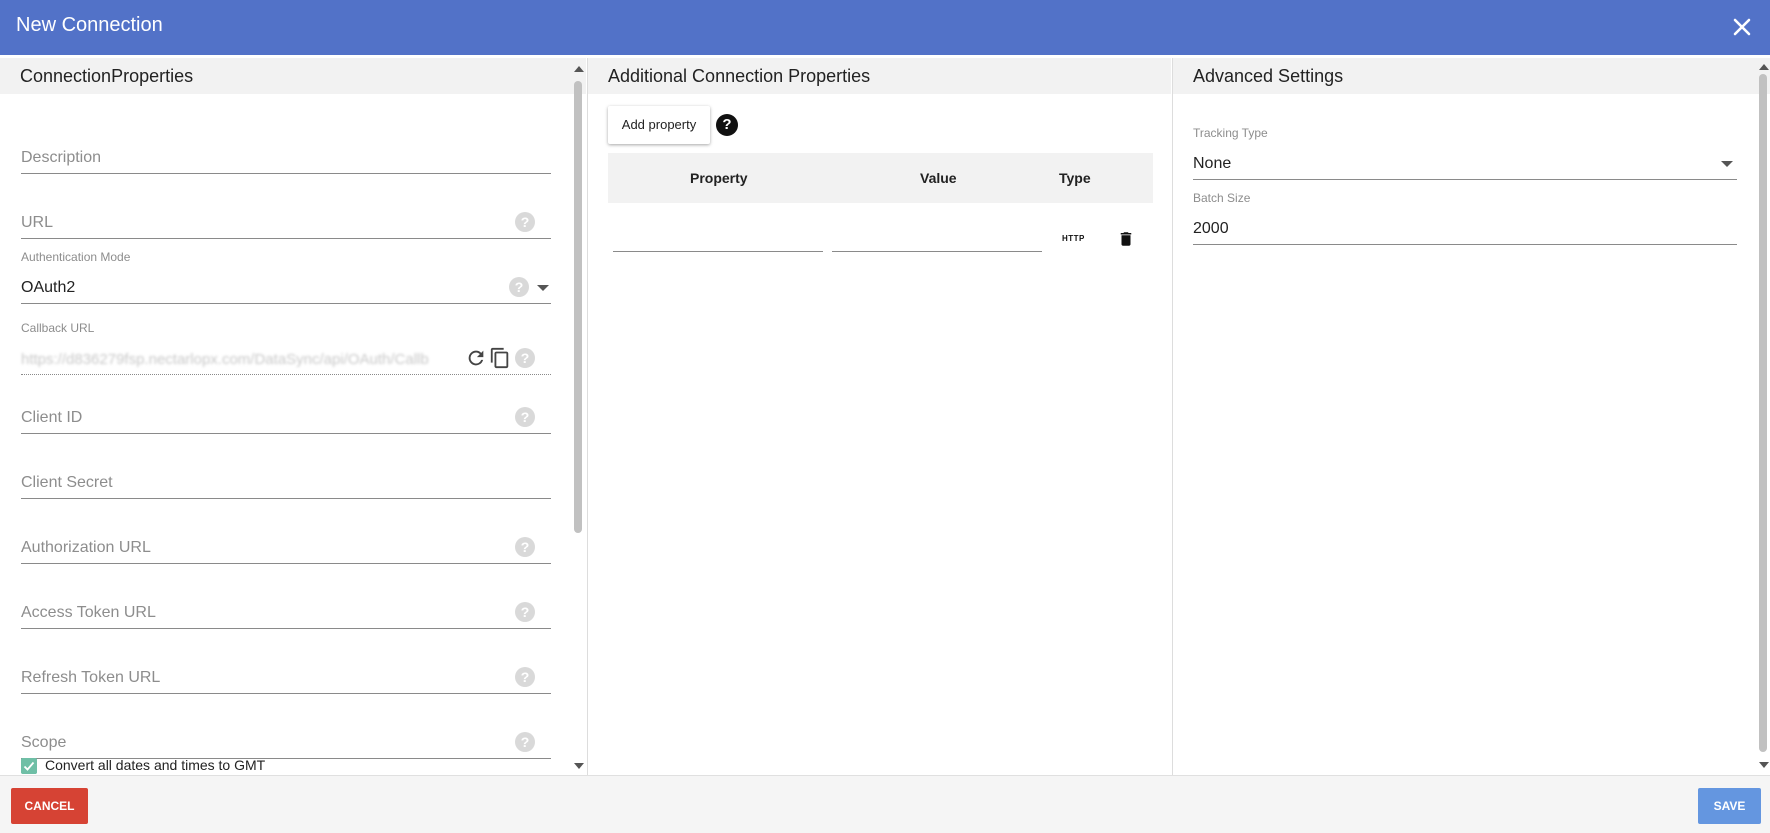  I want to click on refresh-token-url-help-icon: ?, so click(525, 677).